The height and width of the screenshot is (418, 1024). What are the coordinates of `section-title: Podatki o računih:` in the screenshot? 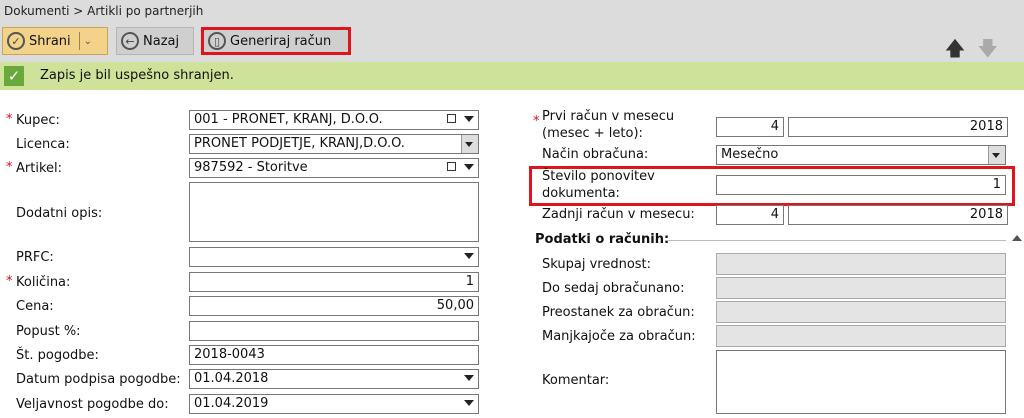 It's located at (602, 239).